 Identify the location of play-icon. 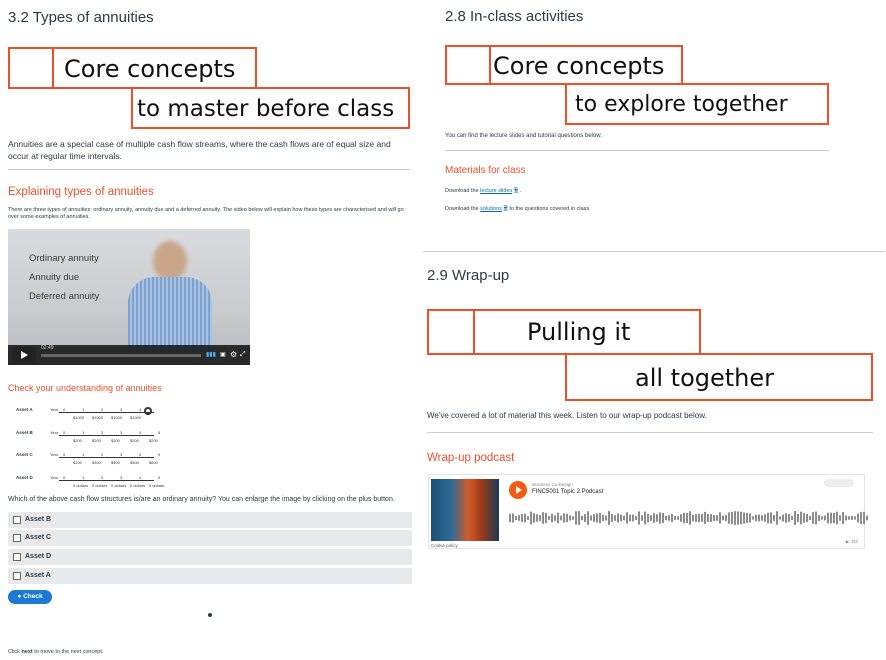
(24, 355).